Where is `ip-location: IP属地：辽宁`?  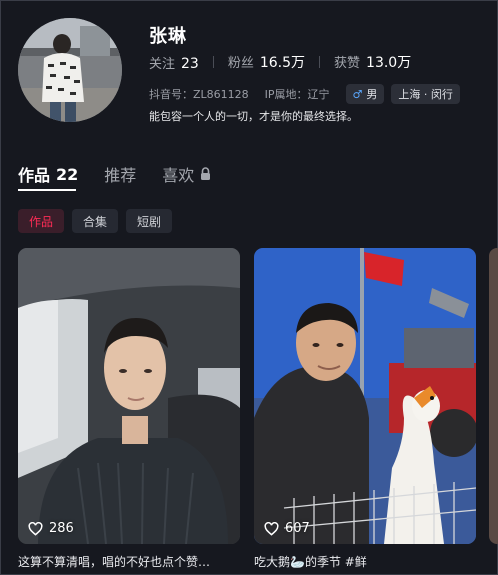
ip-location: IP属地：辽宁 is located at coordinates (297, 94).